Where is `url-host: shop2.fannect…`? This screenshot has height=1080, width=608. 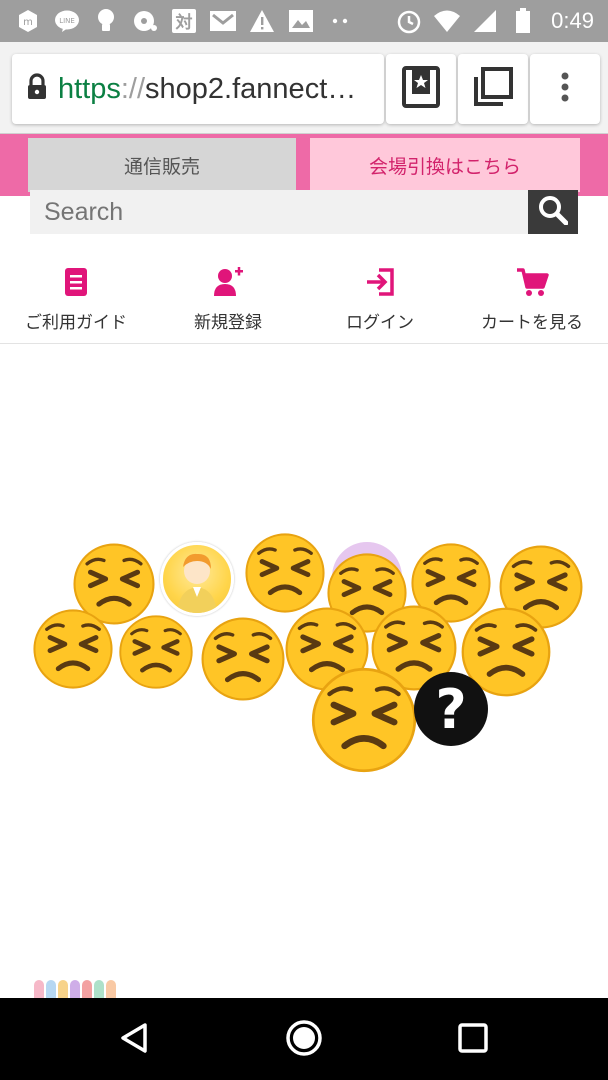
url-host: shop2.fannect… is located at coordinates (251, 88).